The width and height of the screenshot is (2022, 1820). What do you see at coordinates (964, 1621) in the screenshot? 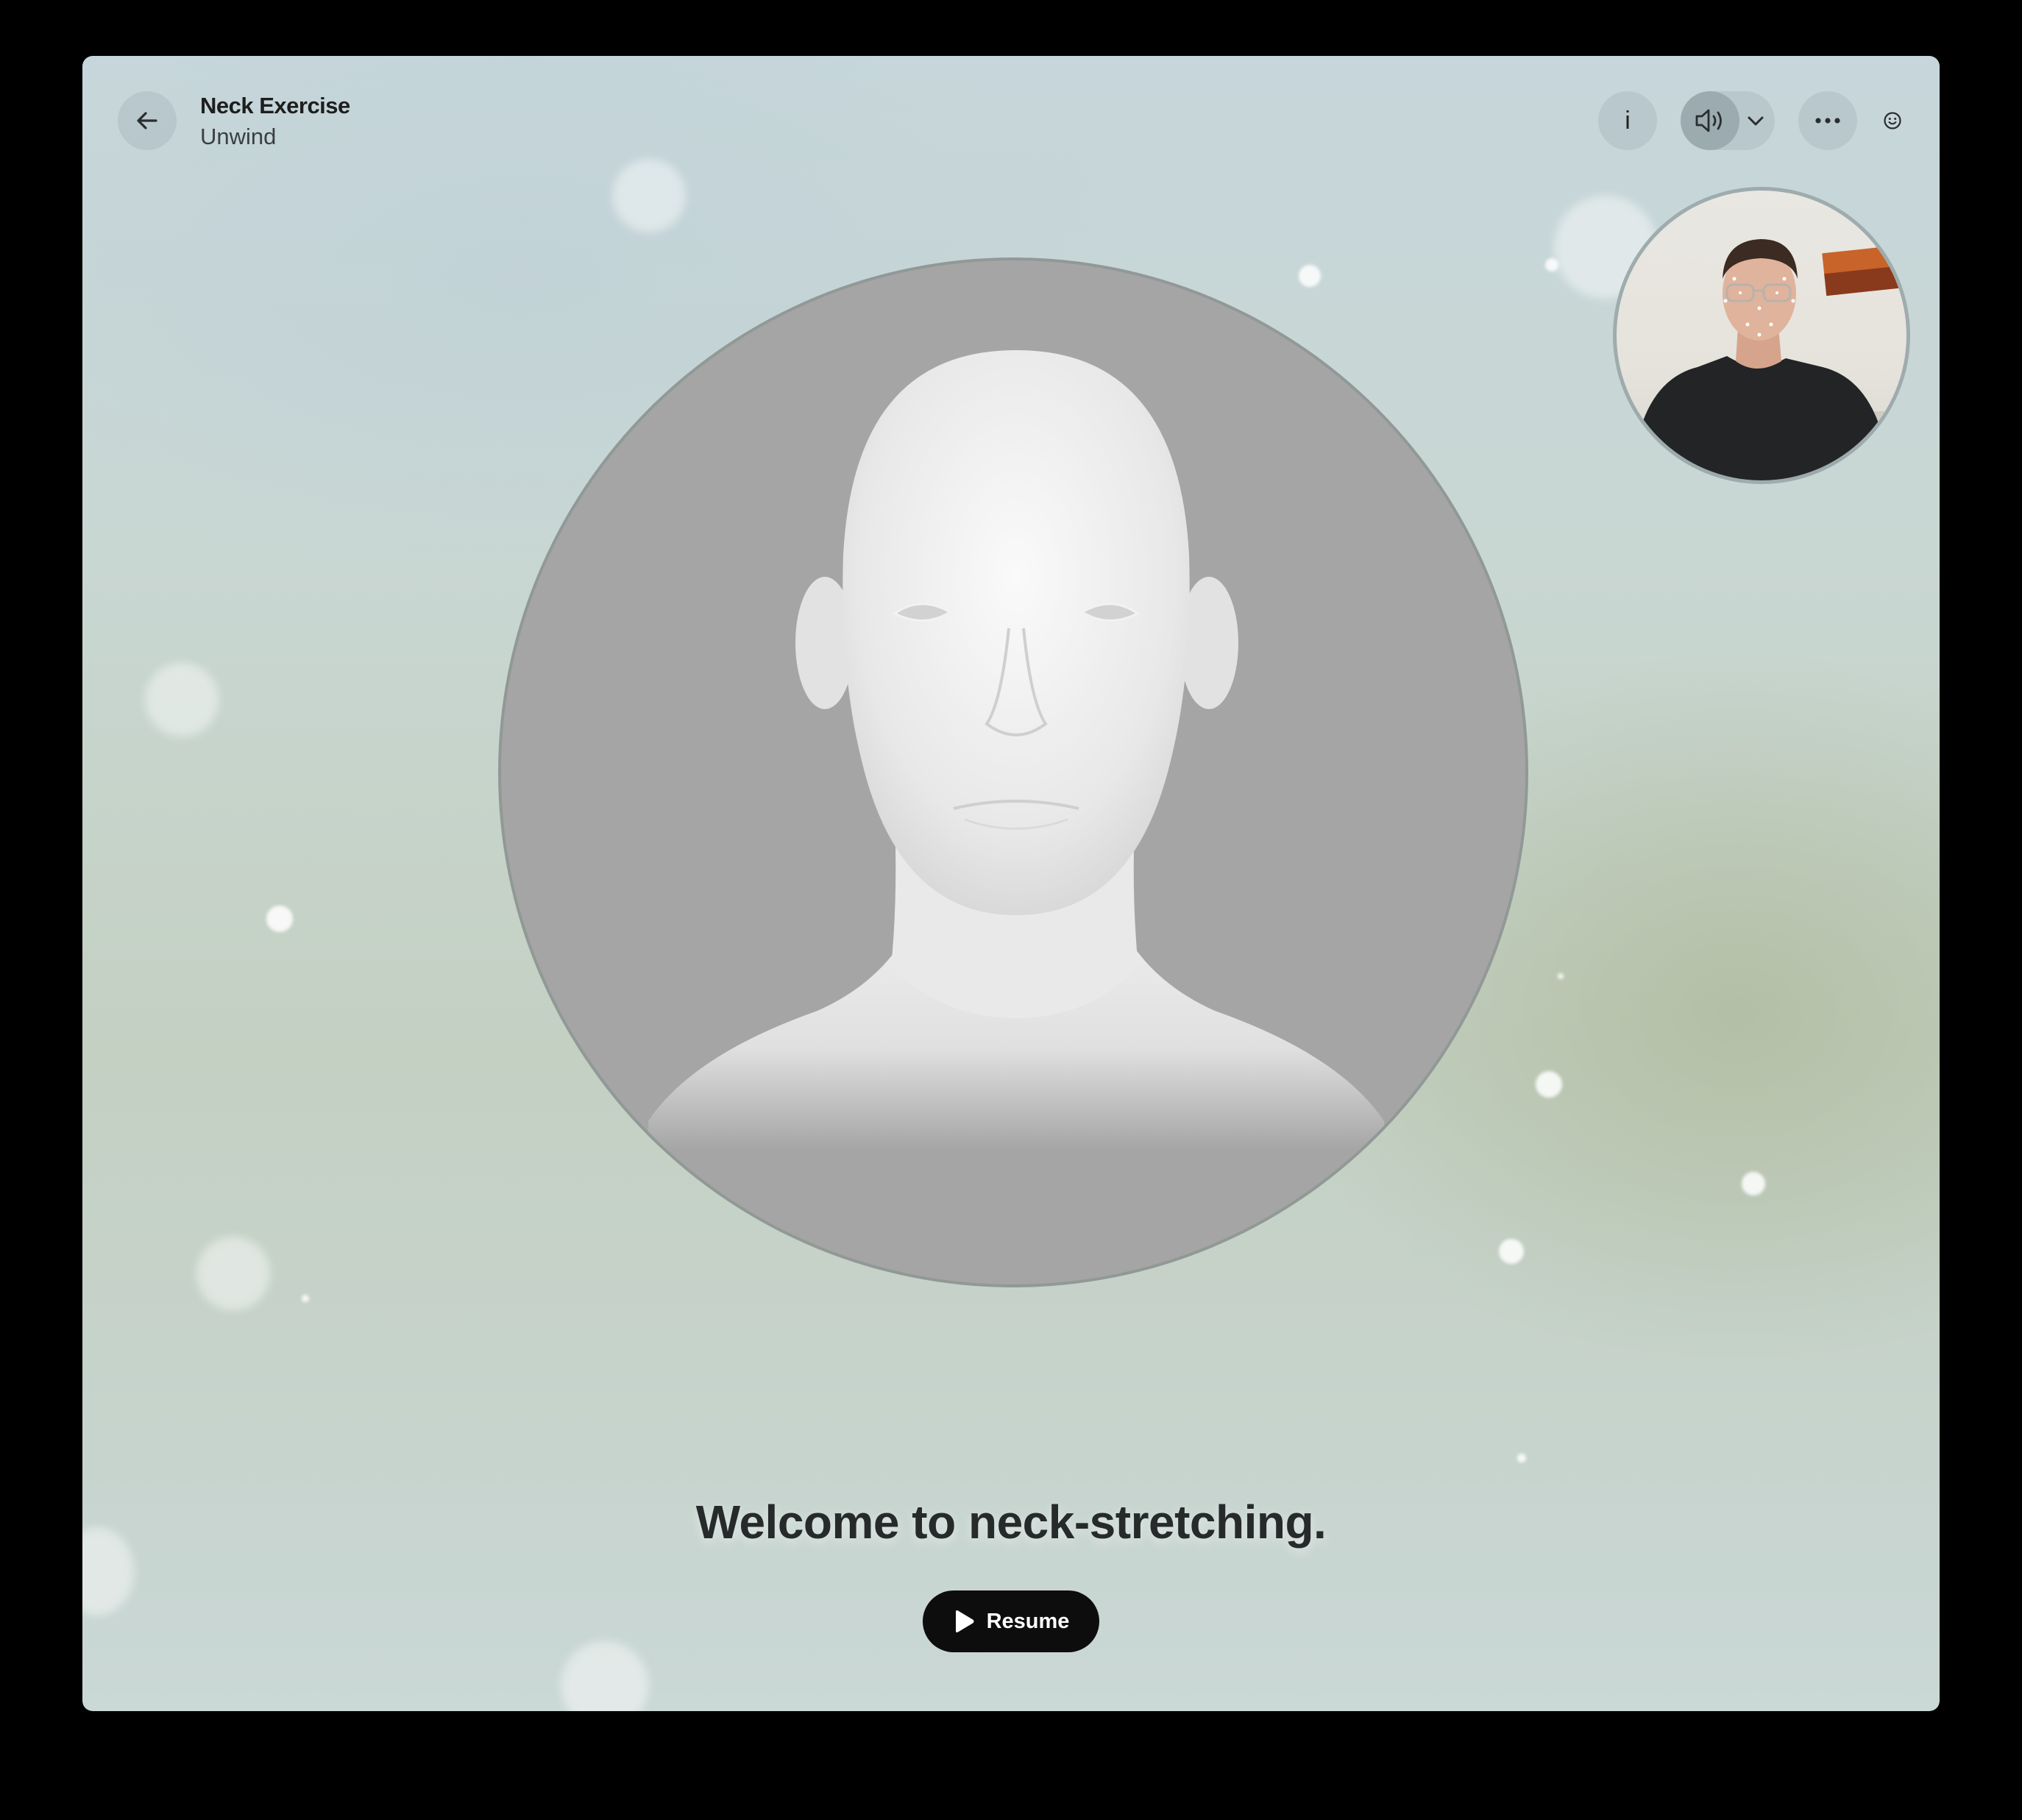
I see `play-icon` at bounding box center [964, 1621].